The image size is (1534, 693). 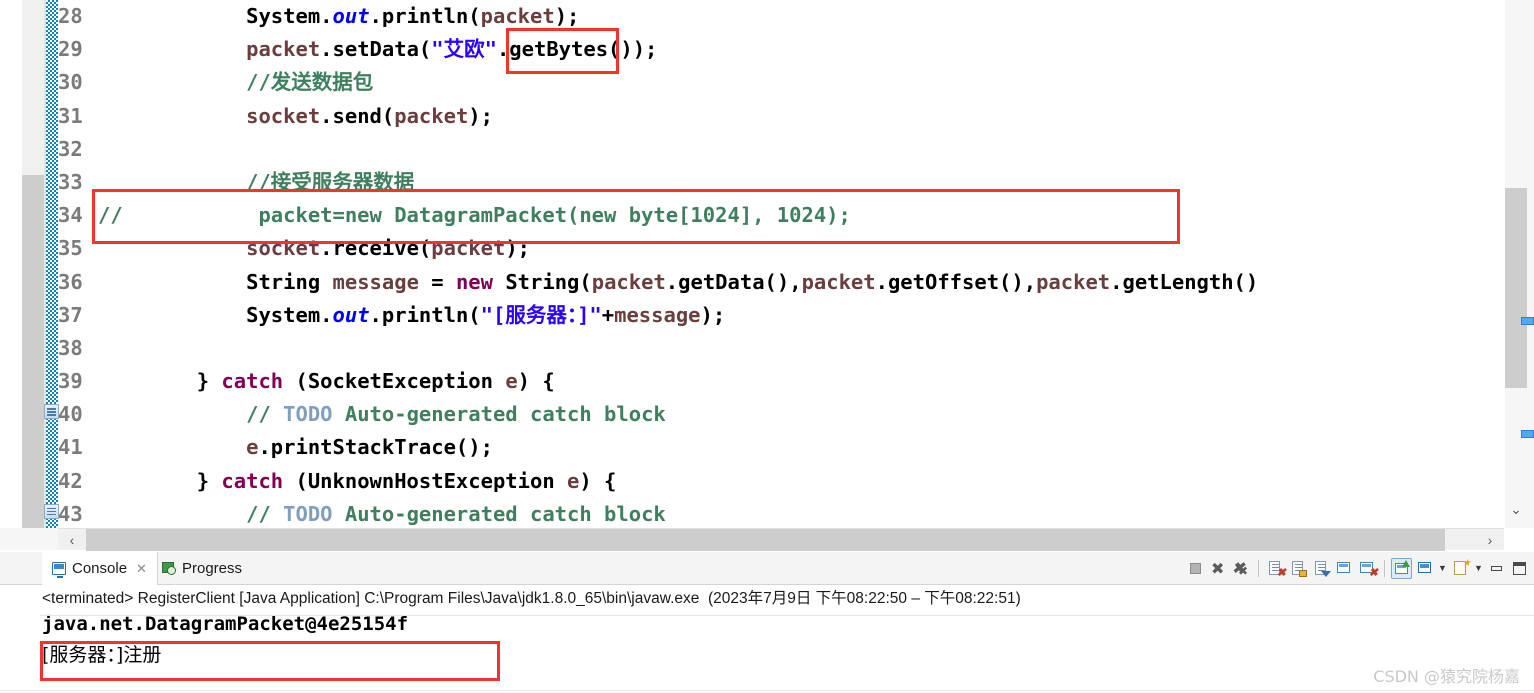 I want to click on console-divider, so click(x=787, y=615).